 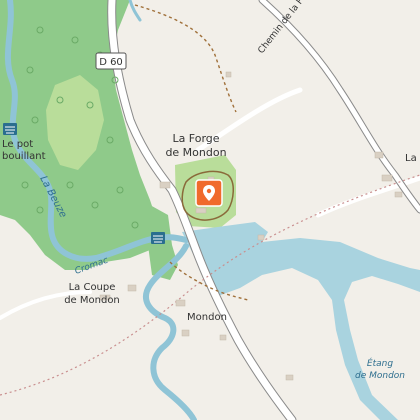 I want to click on road-label-d60: D 60, so click(x=111, y=62).